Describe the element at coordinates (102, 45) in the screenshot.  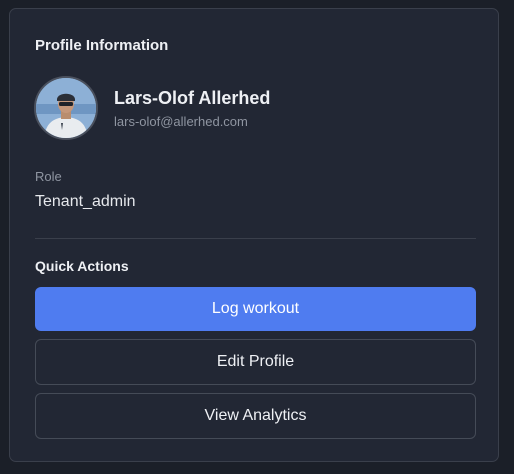
I see `profile-section-title: Profile Information` at that location.